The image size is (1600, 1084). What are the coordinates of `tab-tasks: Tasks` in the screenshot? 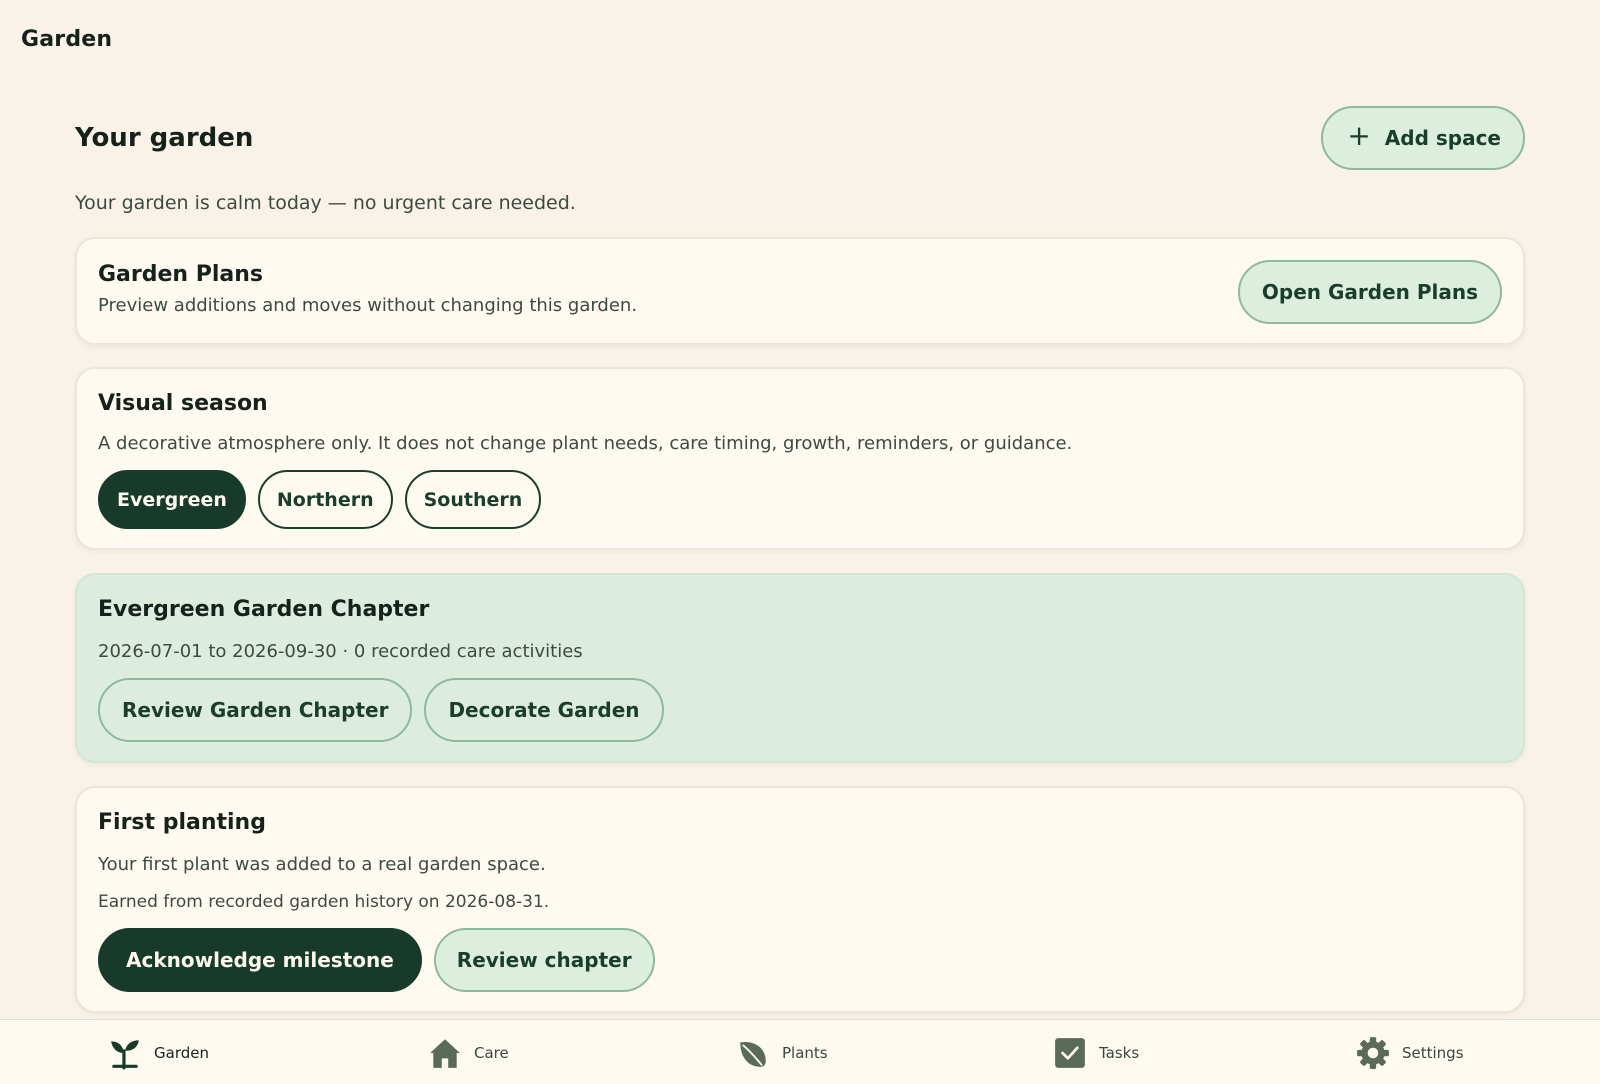 It's located at (1096, 1052).